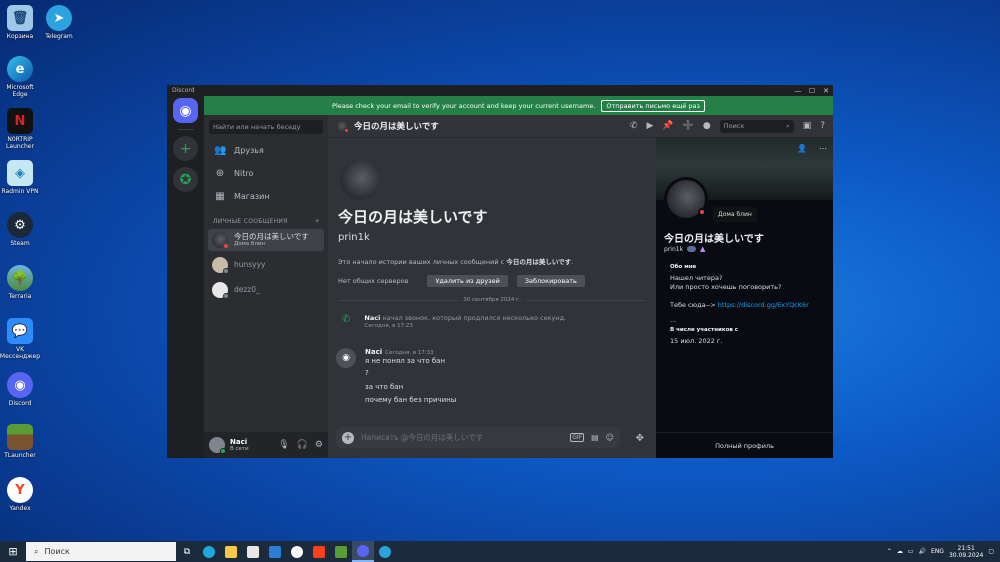 The height and width of the screenshot is (562, 1000). Describe the element at coordinates (372, 318) in the screenshot. I see `call-author: Naci` at that location.